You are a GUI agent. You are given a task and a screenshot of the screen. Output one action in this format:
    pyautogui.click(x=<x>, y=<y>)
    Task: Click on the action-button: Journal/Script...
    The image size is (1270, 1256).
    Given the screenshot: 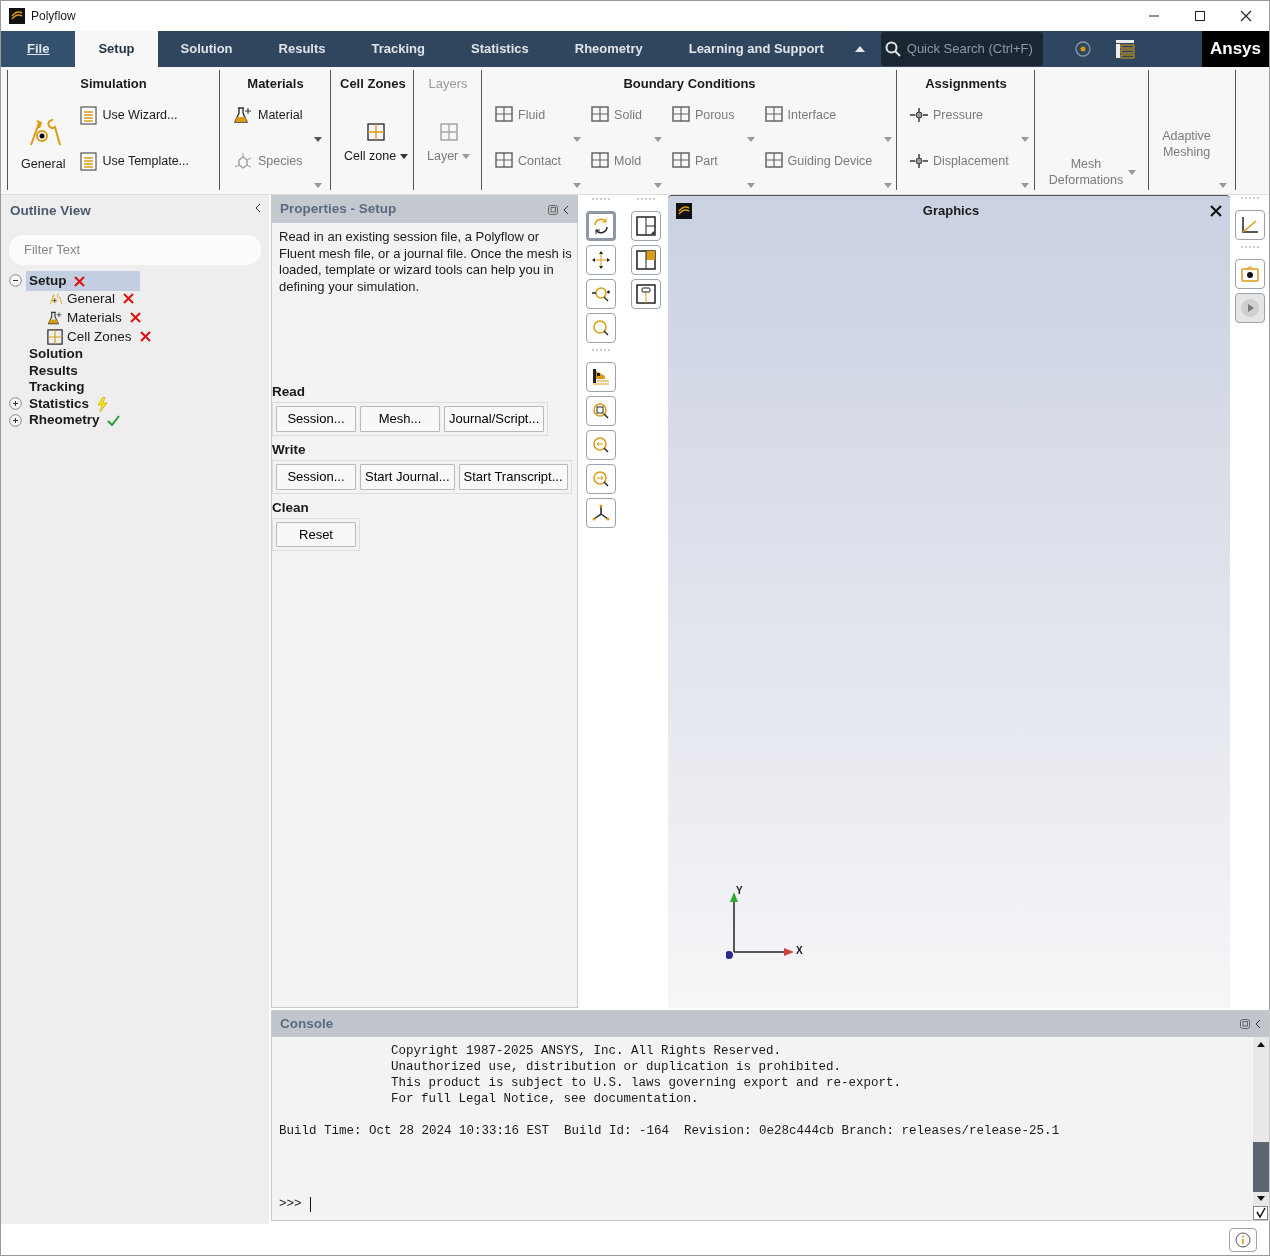 What is the action you would take?
    pyautogui.click(x=494, y=419)
    